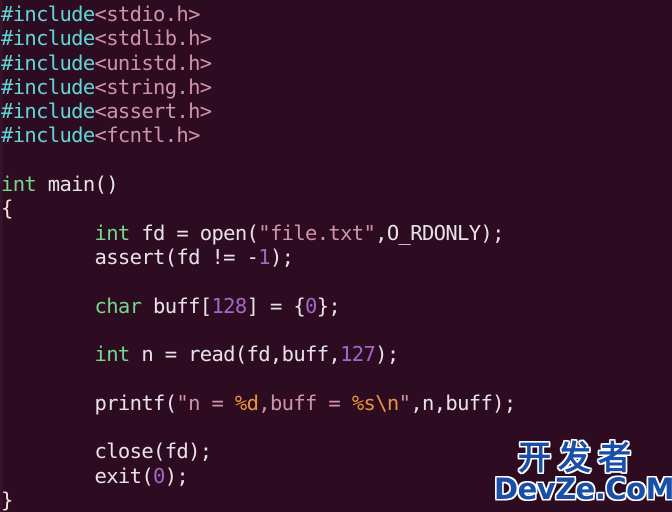 This screenshot has width=672, height=512. Describe the element at coordinates (153, 86) in the screenshot. I see `token-header-name: <string.h>` at that location.